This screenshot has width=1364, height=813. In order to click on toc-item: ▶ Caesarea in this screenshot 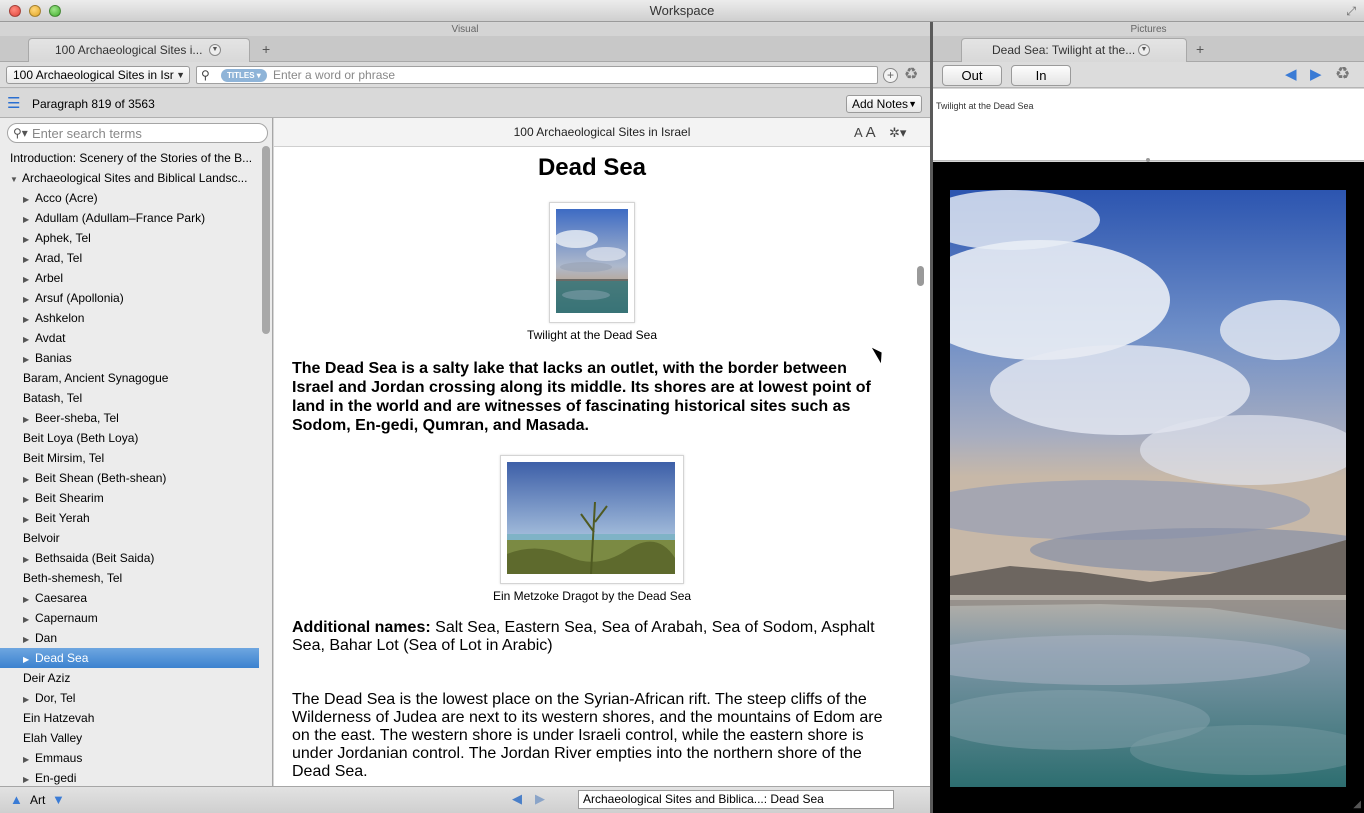, I will do `click(129, 598)`.